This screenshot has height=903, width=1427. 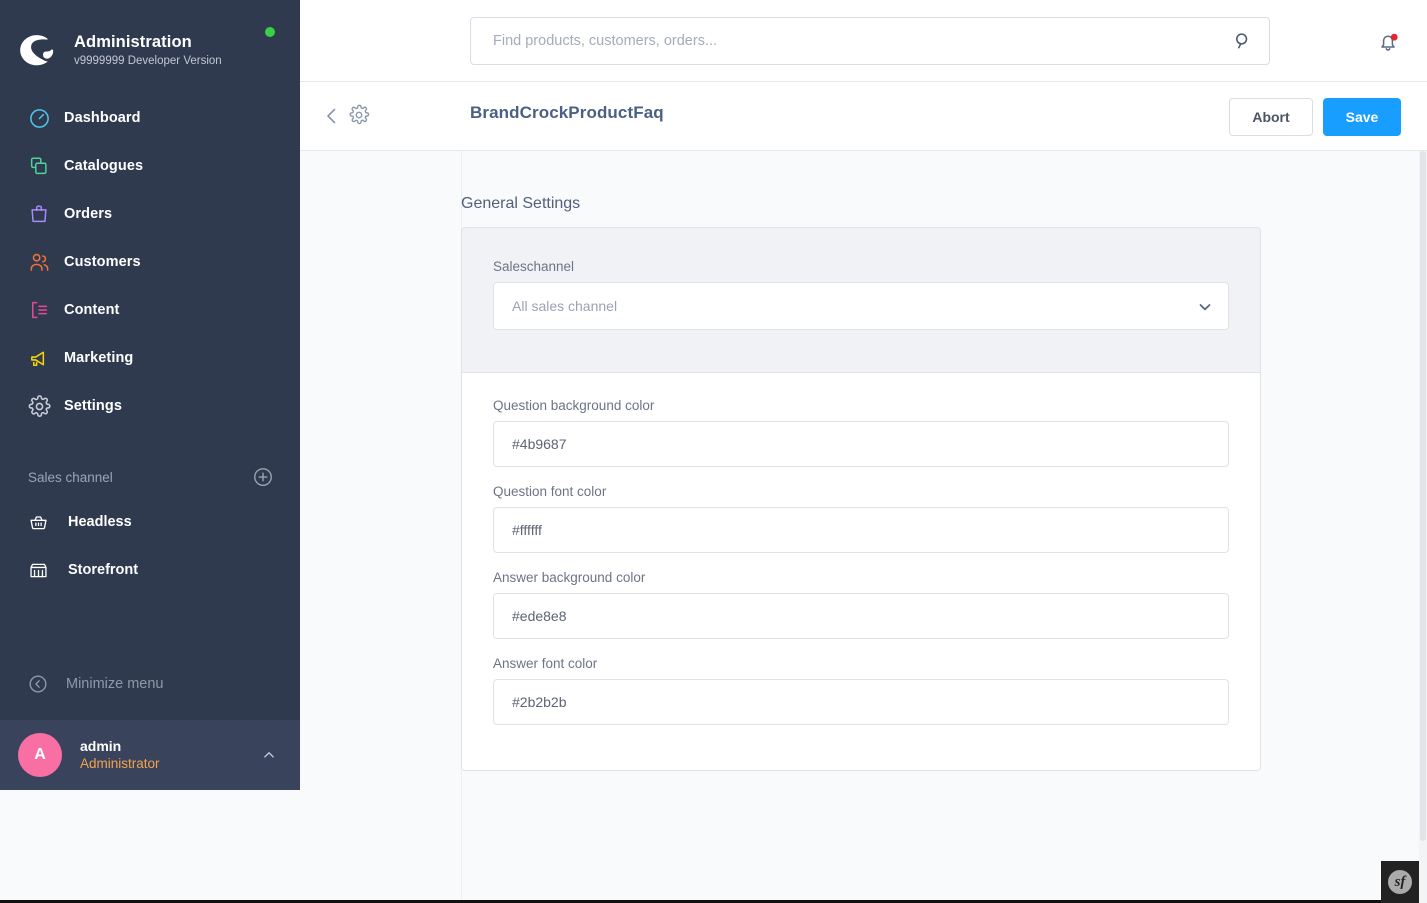 What do you see at coordinates (863, 116) in the screenshot?
I see `page-header: BrandCrockProductFaq Abort Save` at bounding box center [863, 116].